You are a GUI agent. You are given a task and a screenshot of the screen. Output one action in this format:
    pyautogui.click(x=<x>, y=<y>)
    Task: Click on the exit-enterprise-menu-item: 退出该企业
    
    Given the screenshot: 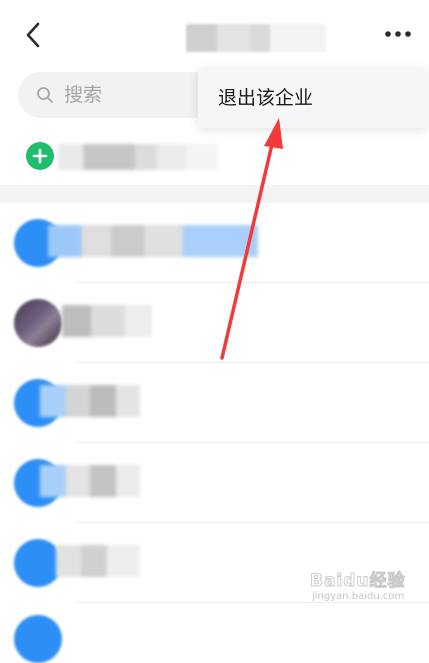 What is the action you would take?
    pyautogui.click(x=313, y=98)
    